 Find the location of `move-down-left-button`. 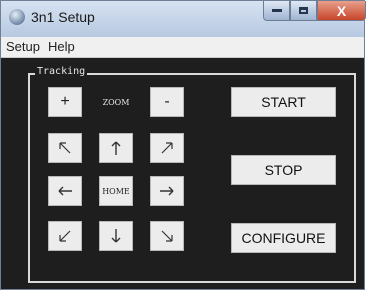

move-down-left-button is located at coordinates (65, 236).